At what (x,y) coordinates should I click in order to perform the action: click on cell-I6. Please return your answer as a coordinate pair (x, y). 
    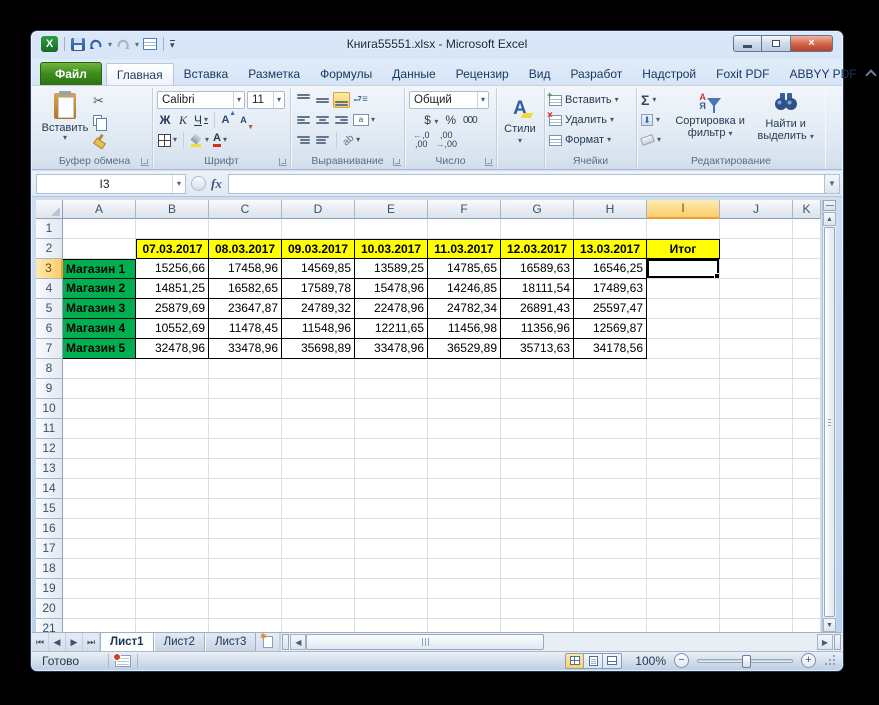
    Looking at the image, I should click on (683, 329).